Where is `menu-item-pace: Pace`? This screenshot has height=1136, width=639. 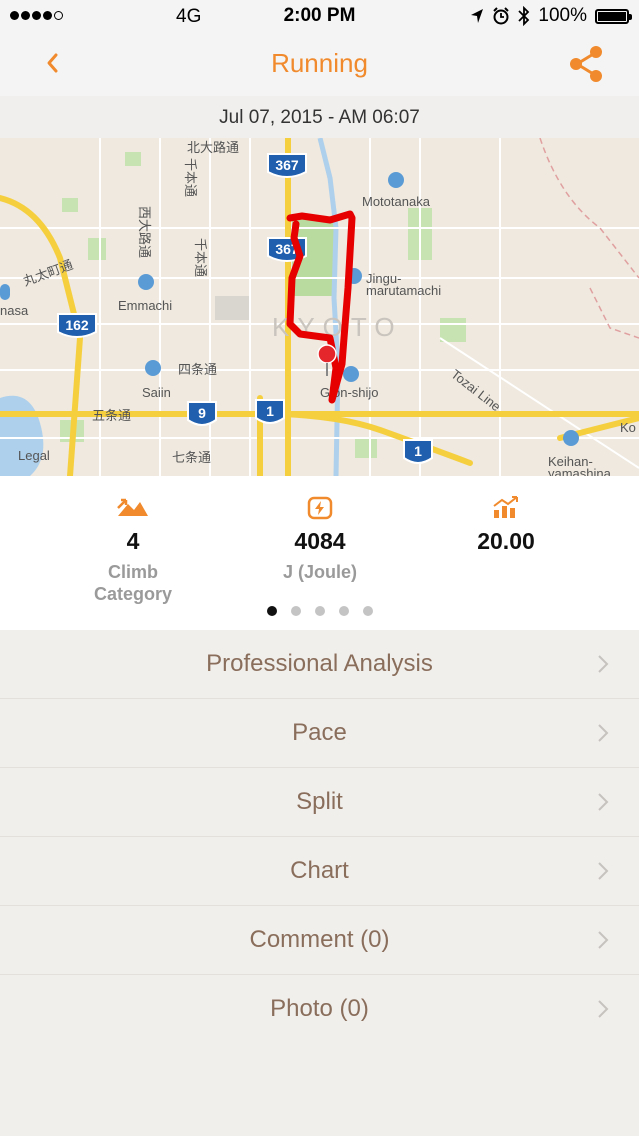
menu-item-pace: Pace is located at coordinates (319, 733).